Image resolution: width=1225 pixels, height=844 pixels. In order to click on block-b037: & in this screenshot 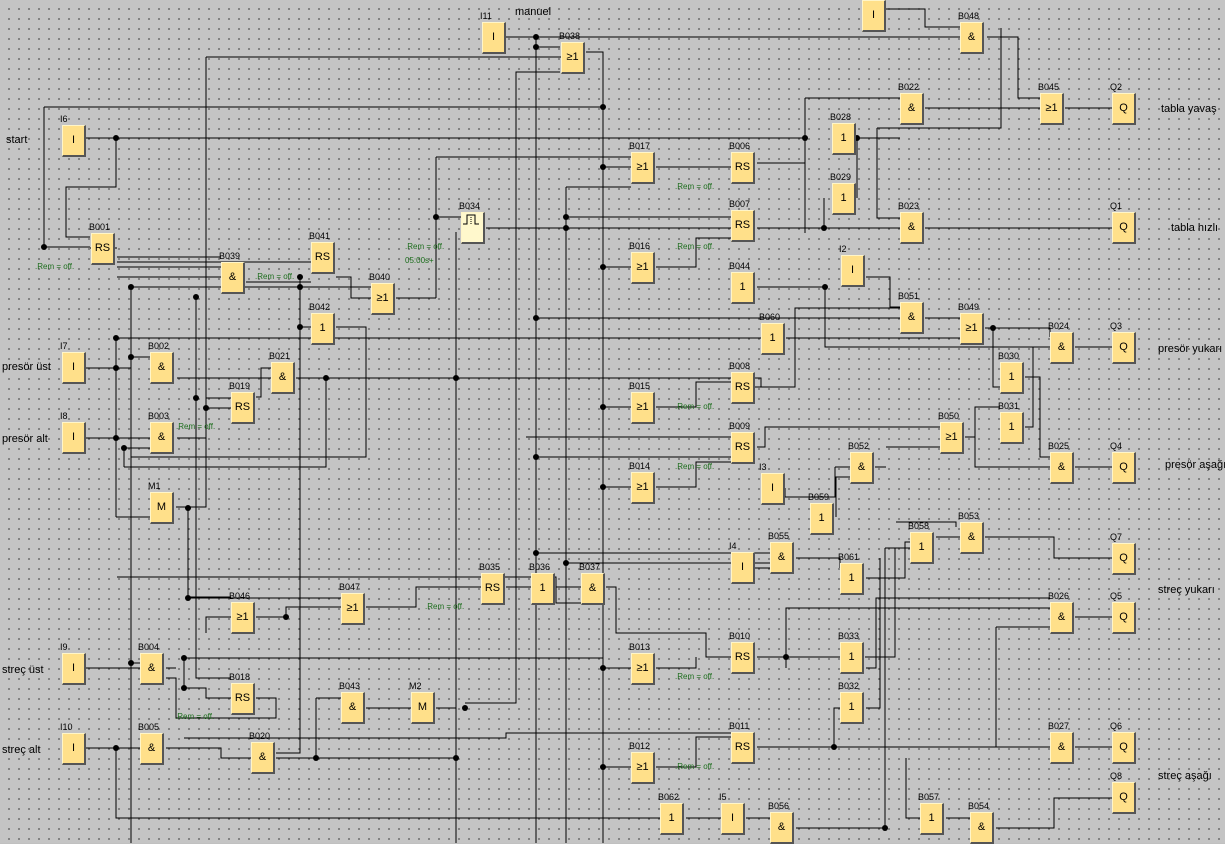, I will do `click(593, 589)`.